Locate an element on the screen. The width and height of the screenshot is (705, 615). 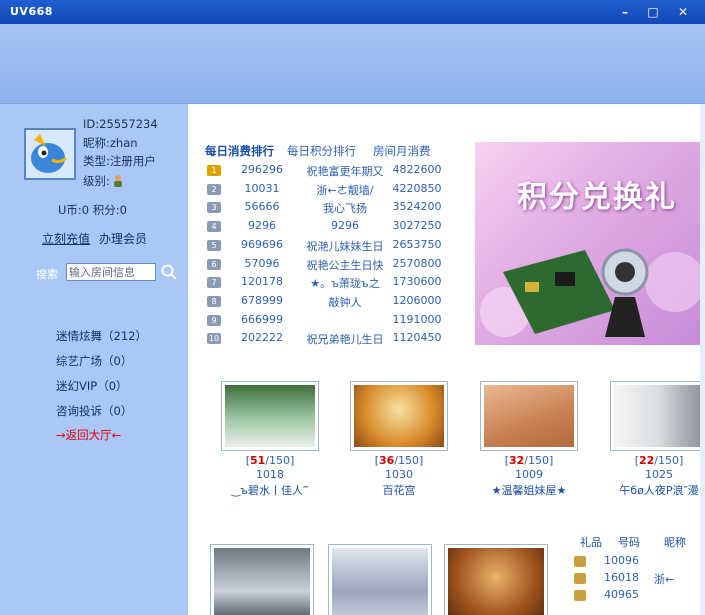
gift-row: 40965 is located at coordinates (634, 596).